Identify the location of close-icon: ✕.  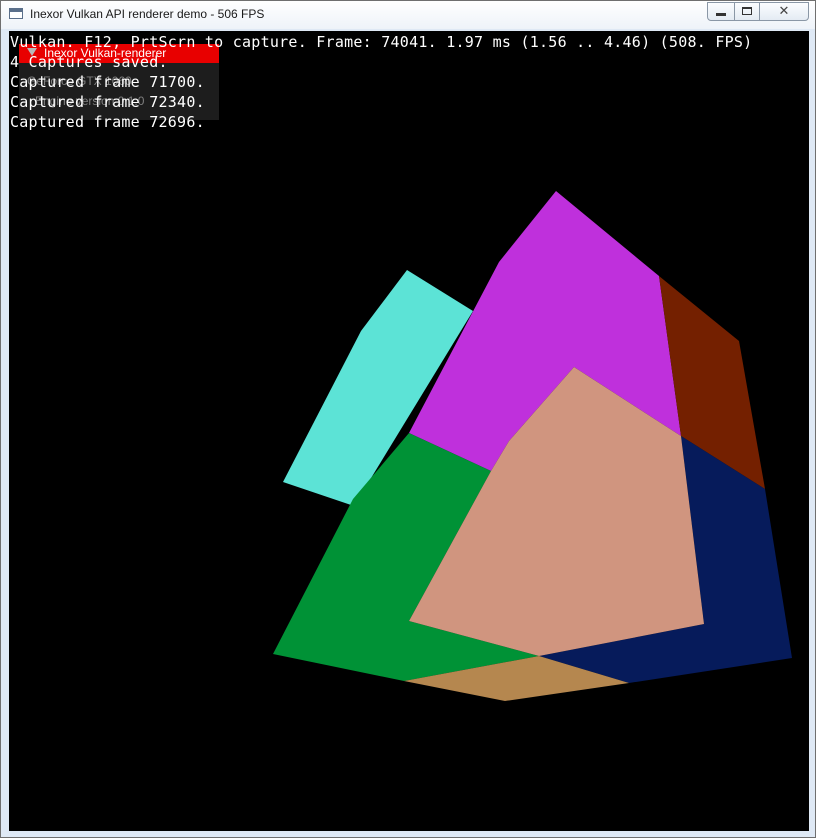
(784, 11).